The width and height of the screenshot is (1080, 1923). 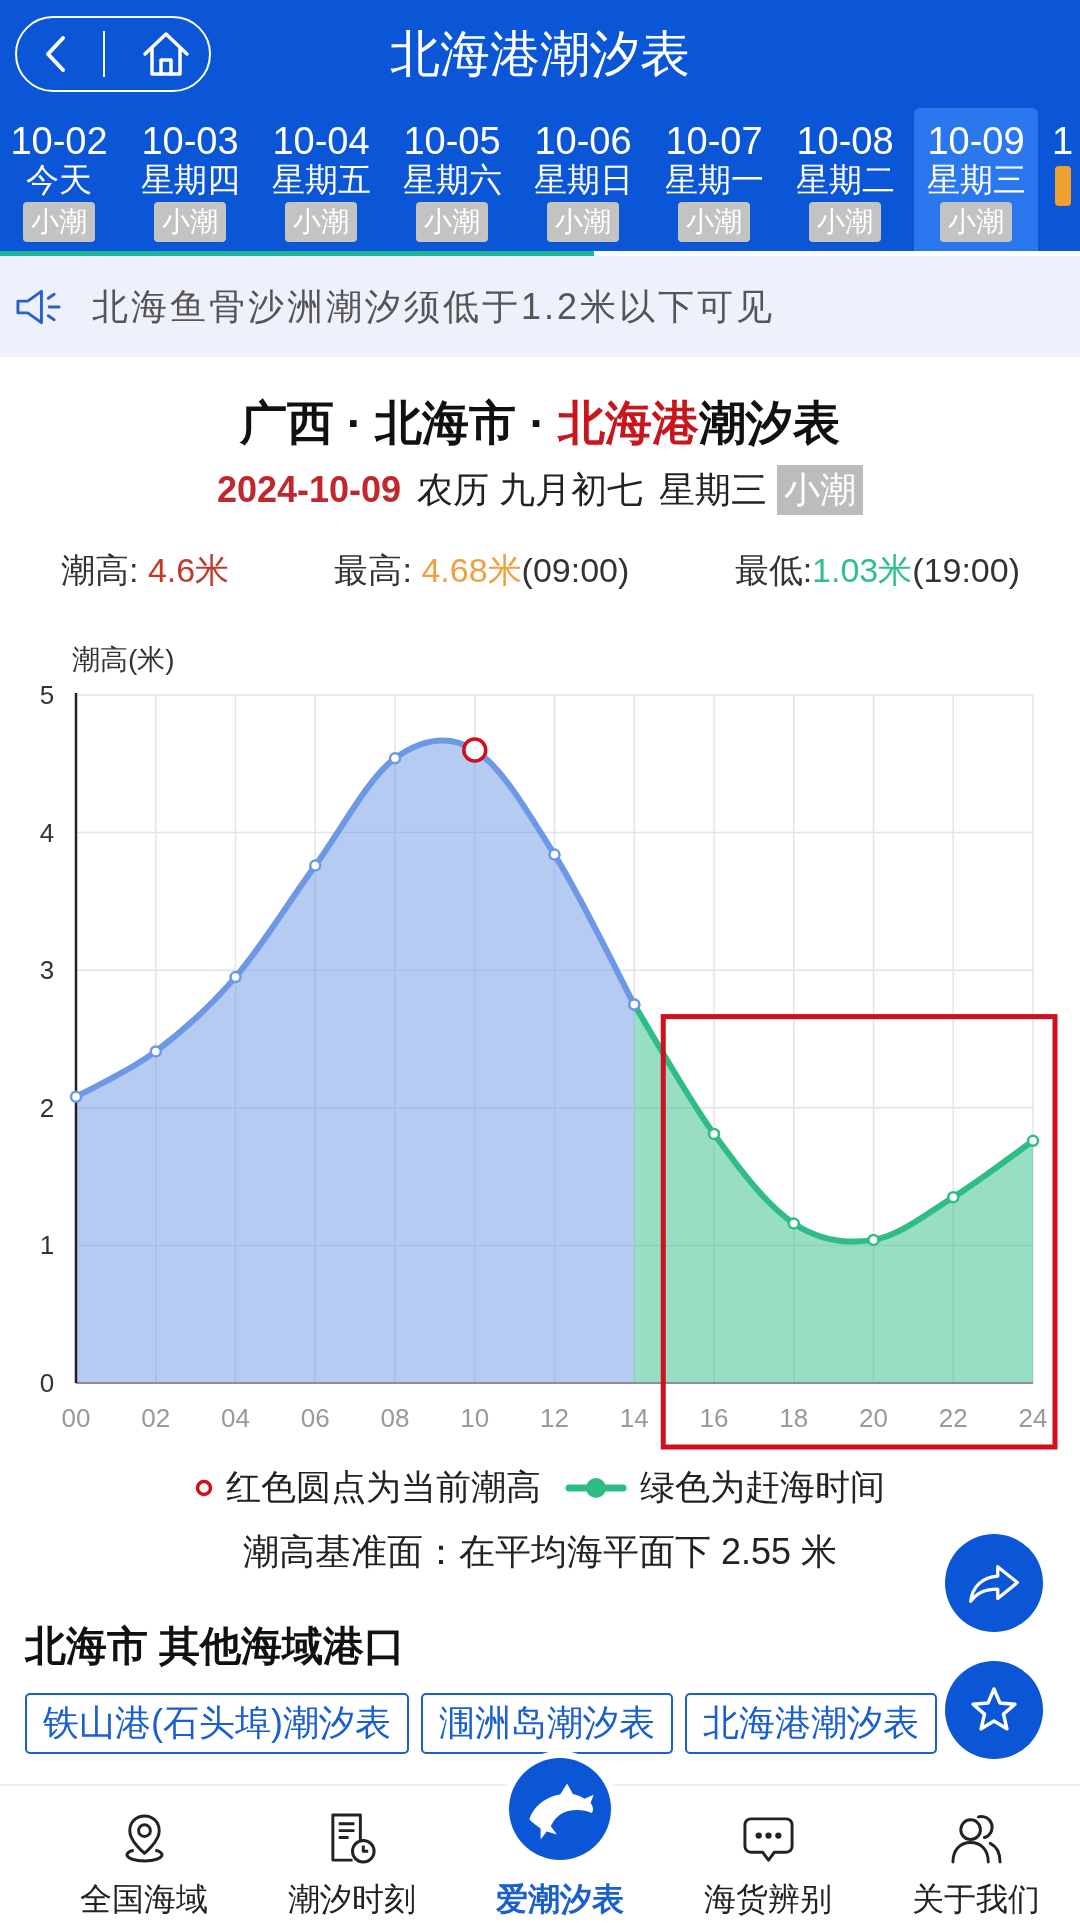 I want to click on y-tick-label: 0, so click(x=47, y=1383).